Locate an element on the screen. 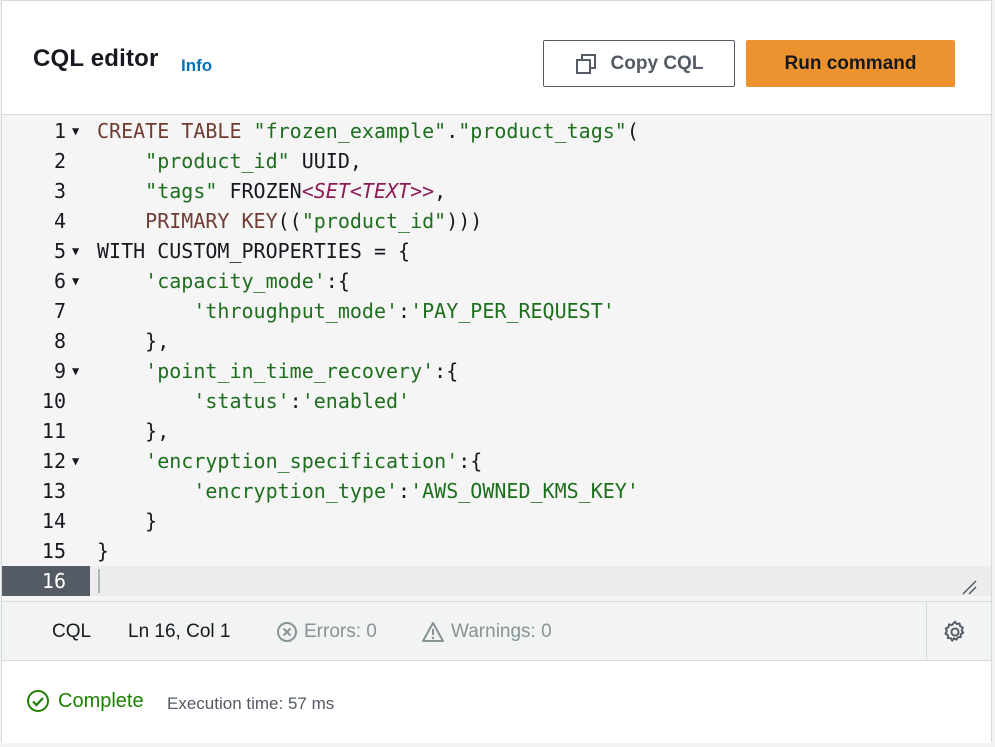 The height and width of the screenshot is (747, 995). run-command-label: Run command is located at coordinates (850, 63).